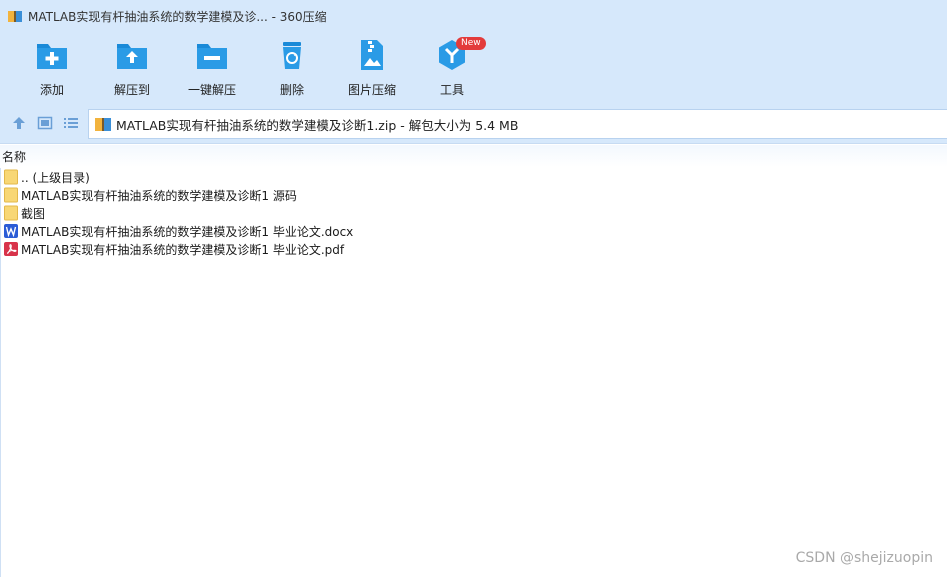 The height and width of the screenshot is (577, 947). I want to click on tools-button: New 工具, so click(453, 68).